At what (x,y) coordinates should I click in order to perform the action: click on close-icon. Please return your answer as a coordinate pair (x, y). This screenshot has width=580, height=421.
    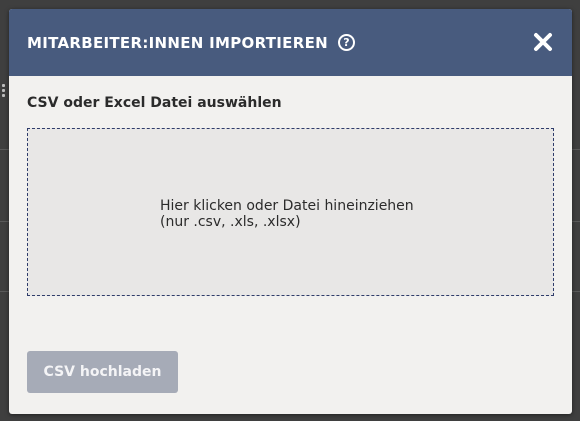
    Looking at the image, I should click on (543, 42).